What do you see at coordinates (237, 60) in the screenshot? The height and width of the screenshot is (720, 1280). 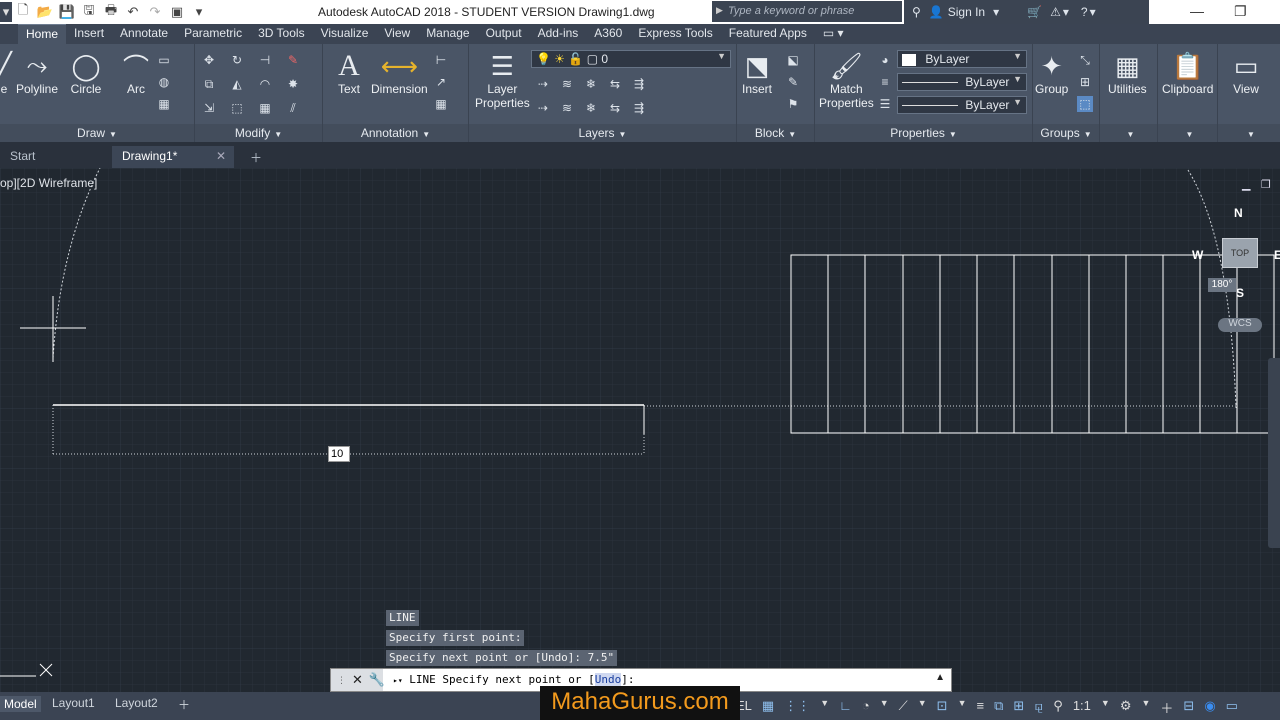 I see `rotate-icon: ↻` at bounding box center [237, 60].